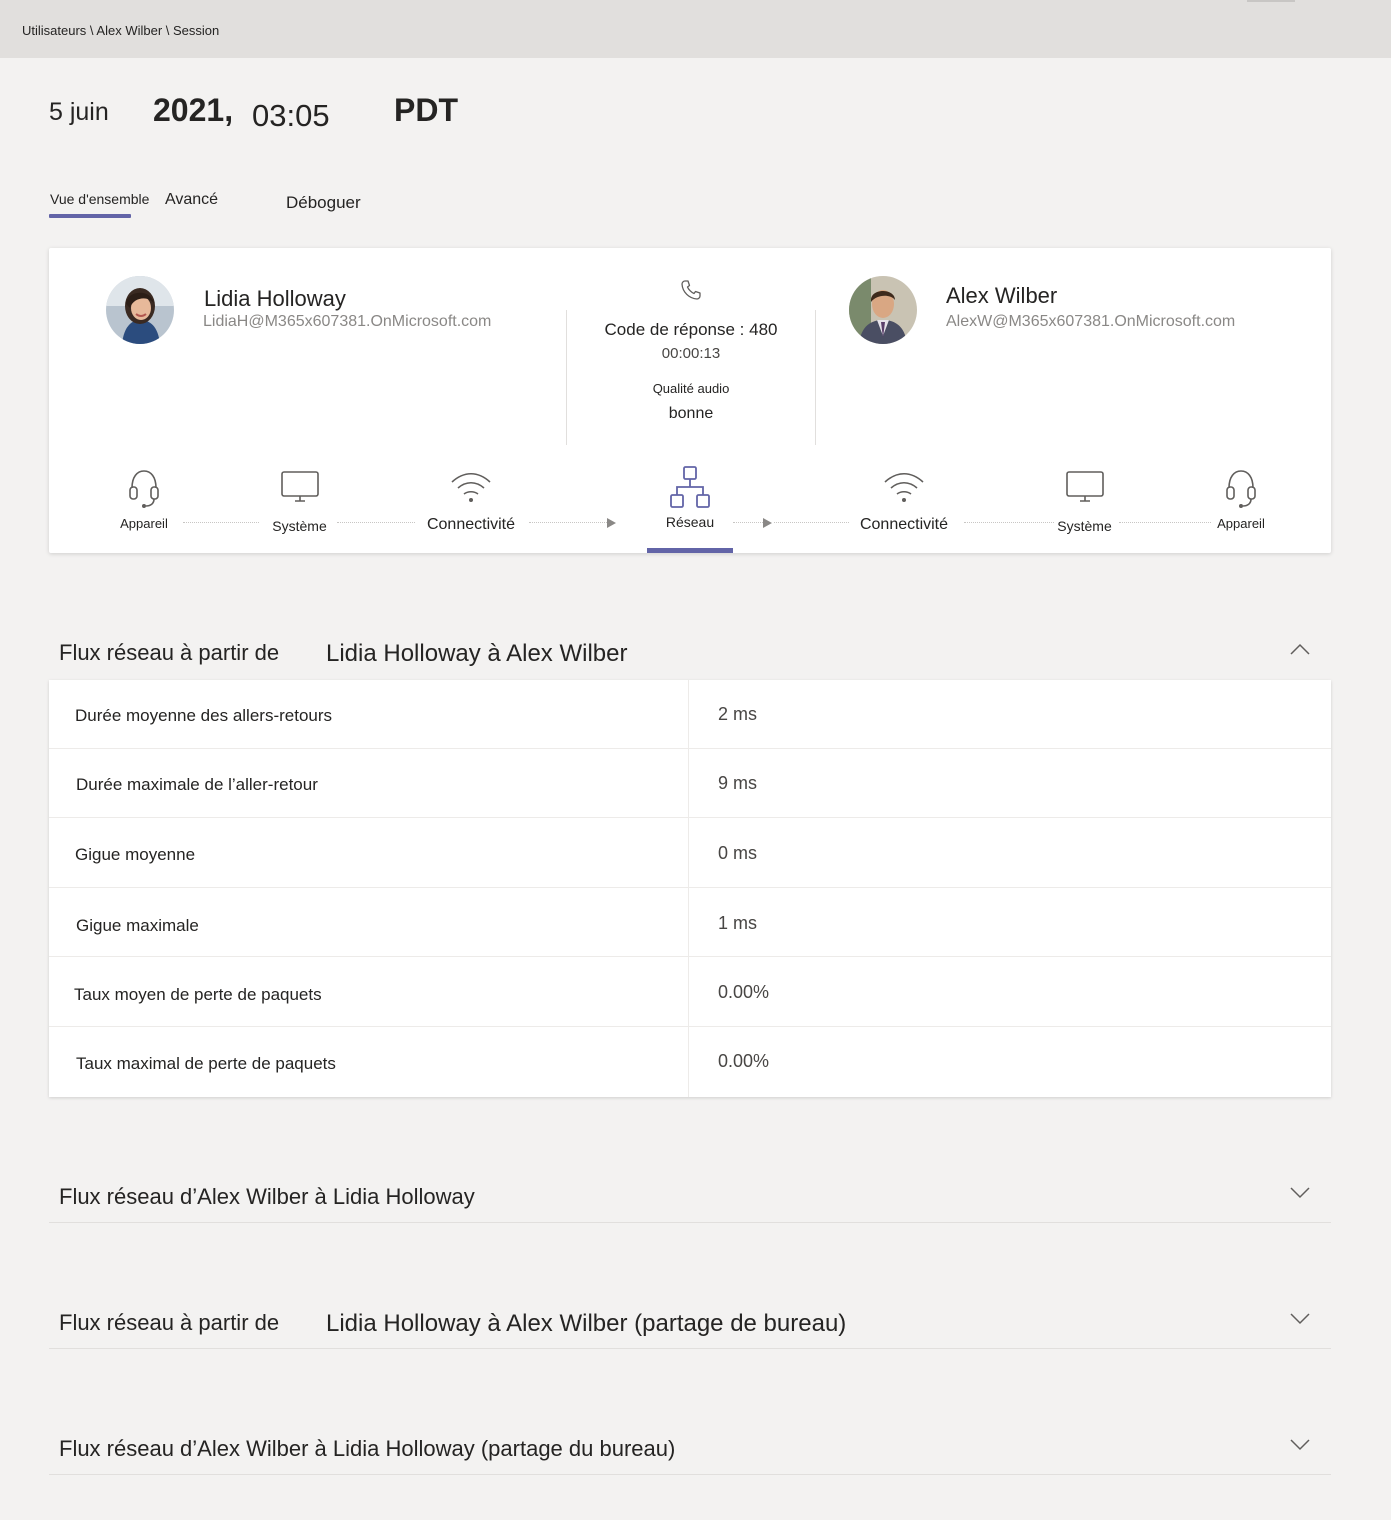 Image resolution: width=1391 pixels, height=1520 pixels. I want to click on audio-quality-value: bonne, so click(691, 413).